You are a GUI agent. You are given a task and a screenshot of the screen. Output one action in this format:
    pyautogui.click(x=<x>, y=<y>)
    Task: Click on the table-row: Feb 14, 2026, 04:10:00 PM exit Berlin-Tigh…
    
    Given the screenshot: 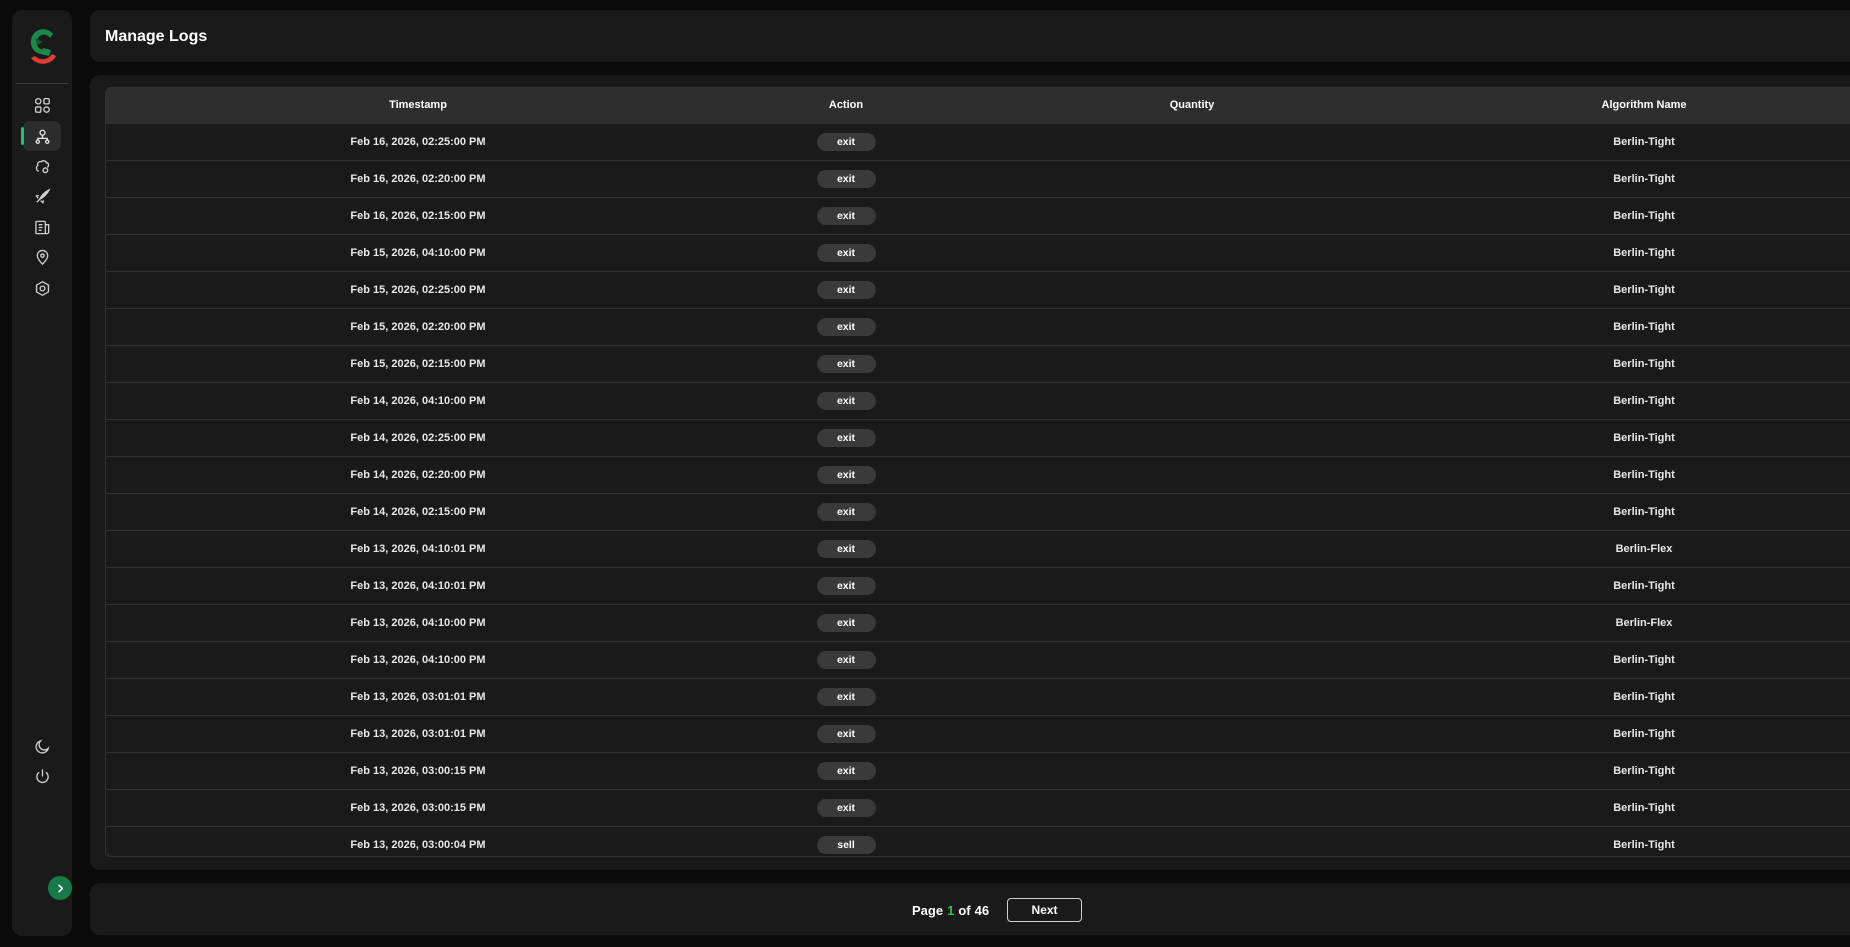 What is the action you would take?
    pyautogui.click(x=978, y=400)
    